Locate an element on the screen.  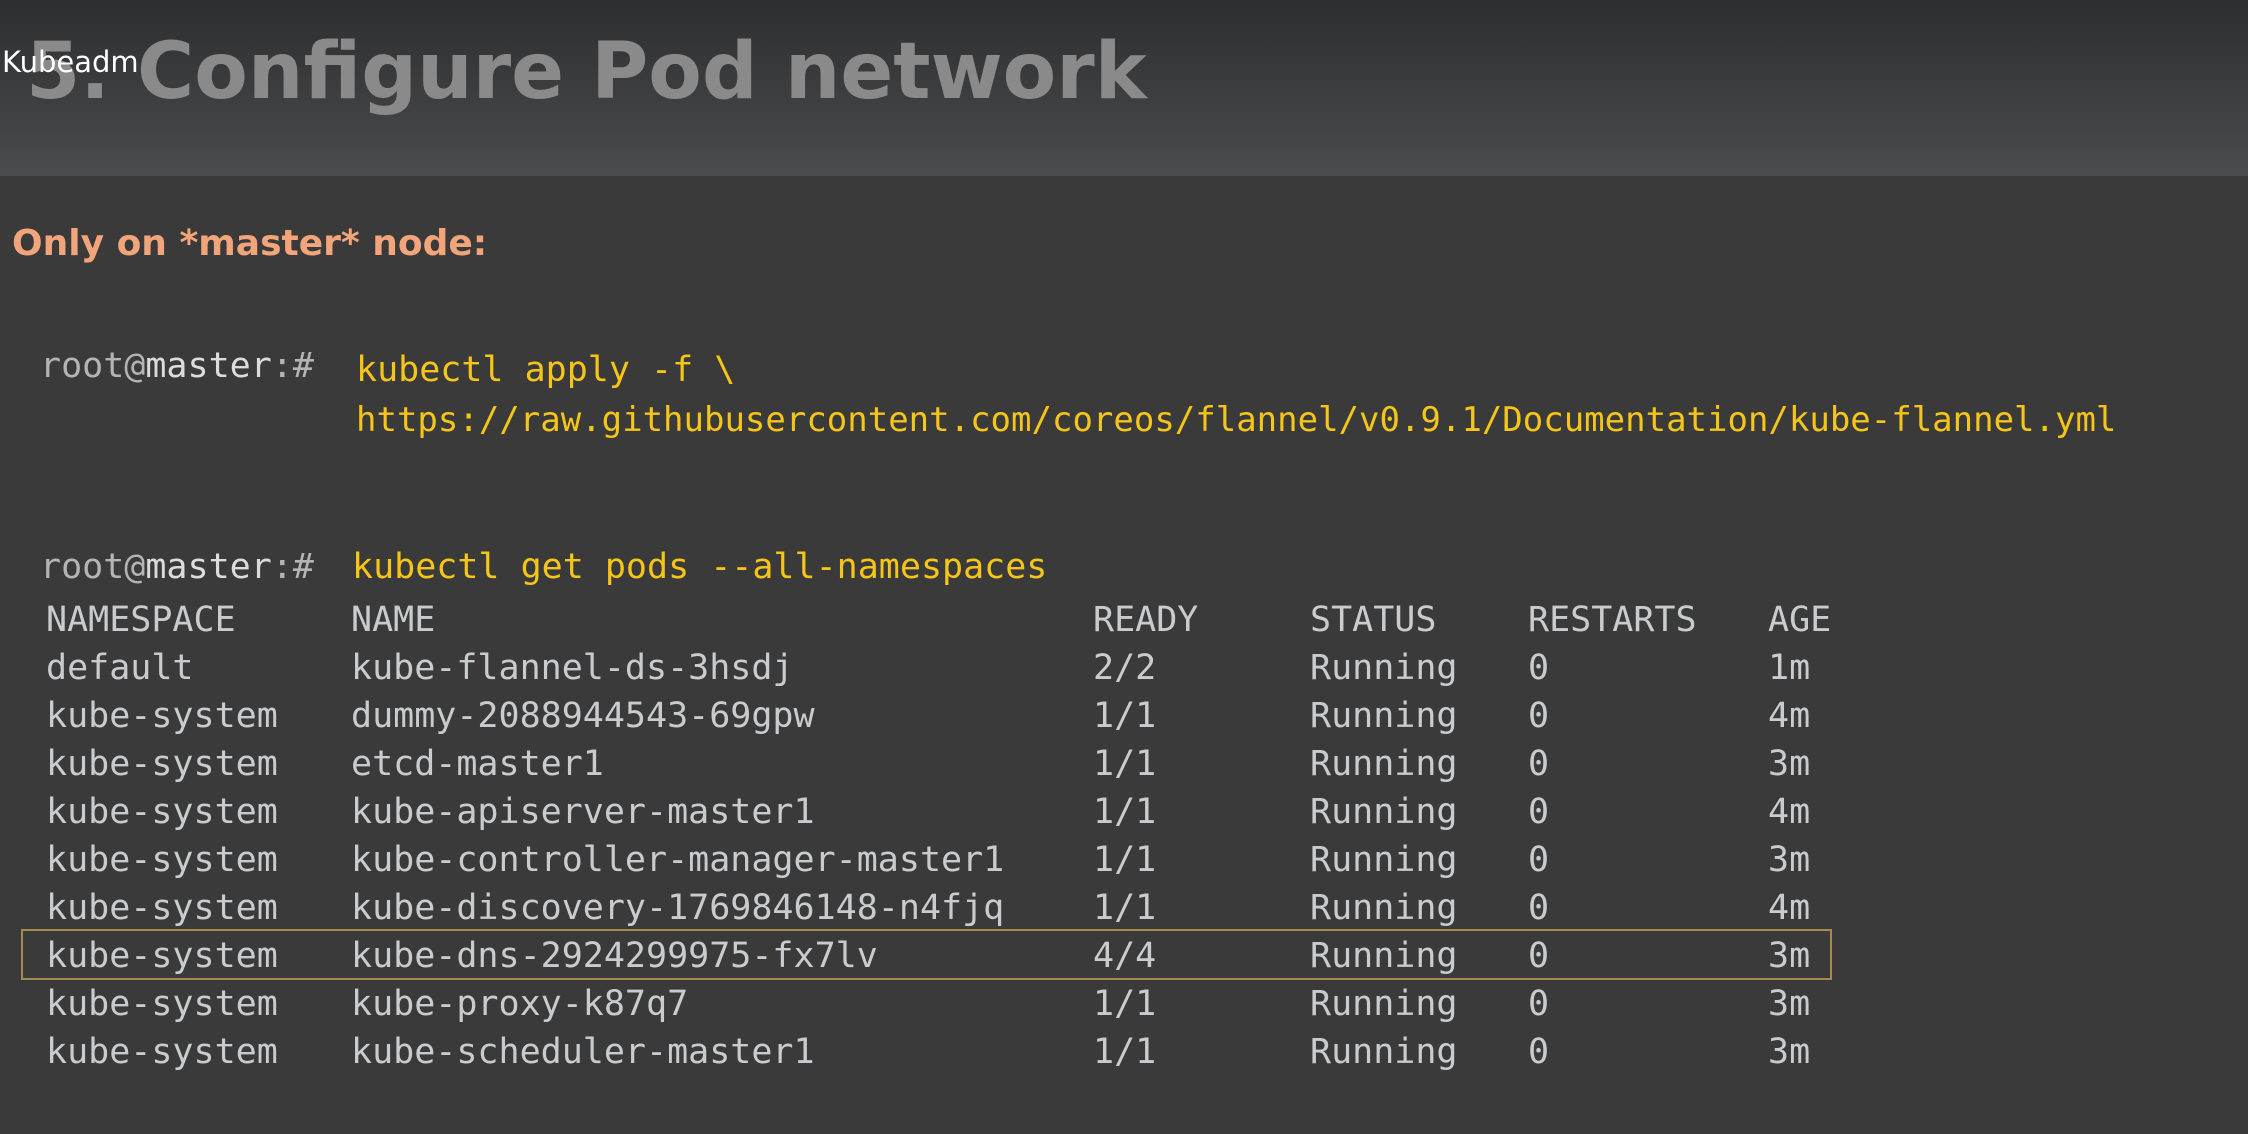
header-namespace: NAMESPACE is located at coordinates (141, 620).